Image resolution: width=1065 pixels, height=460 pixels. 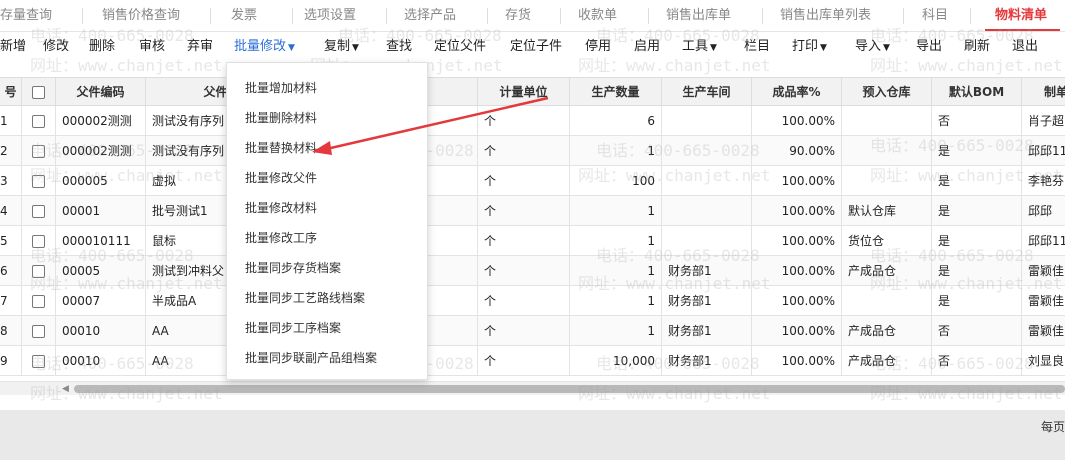 What do you see at coordinates (281, 148) in the screenshot?
I see `menu-item-batch-replace-material: 批量替换材料` at bounding box center [281, 148].